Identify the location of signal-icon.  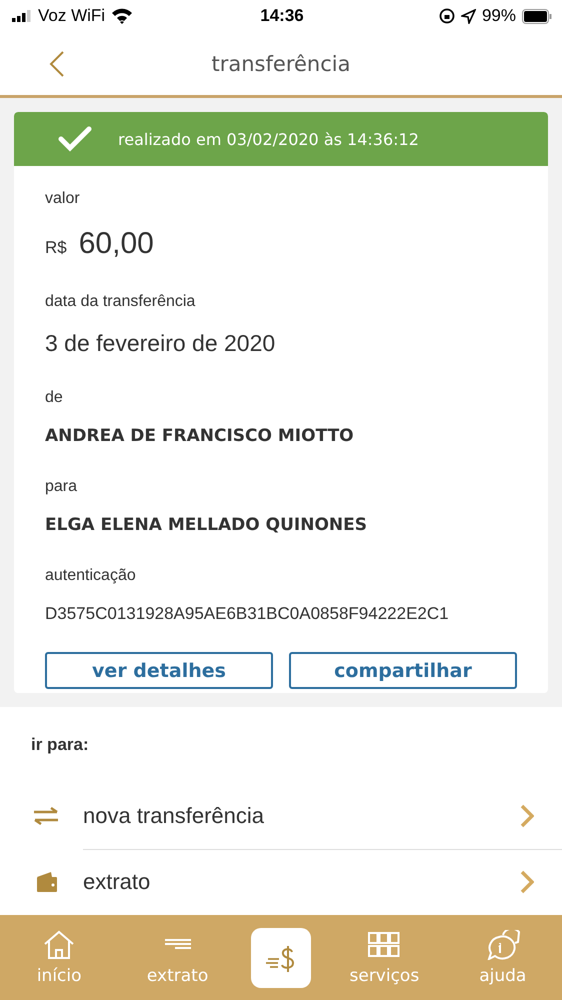
(22, 16).